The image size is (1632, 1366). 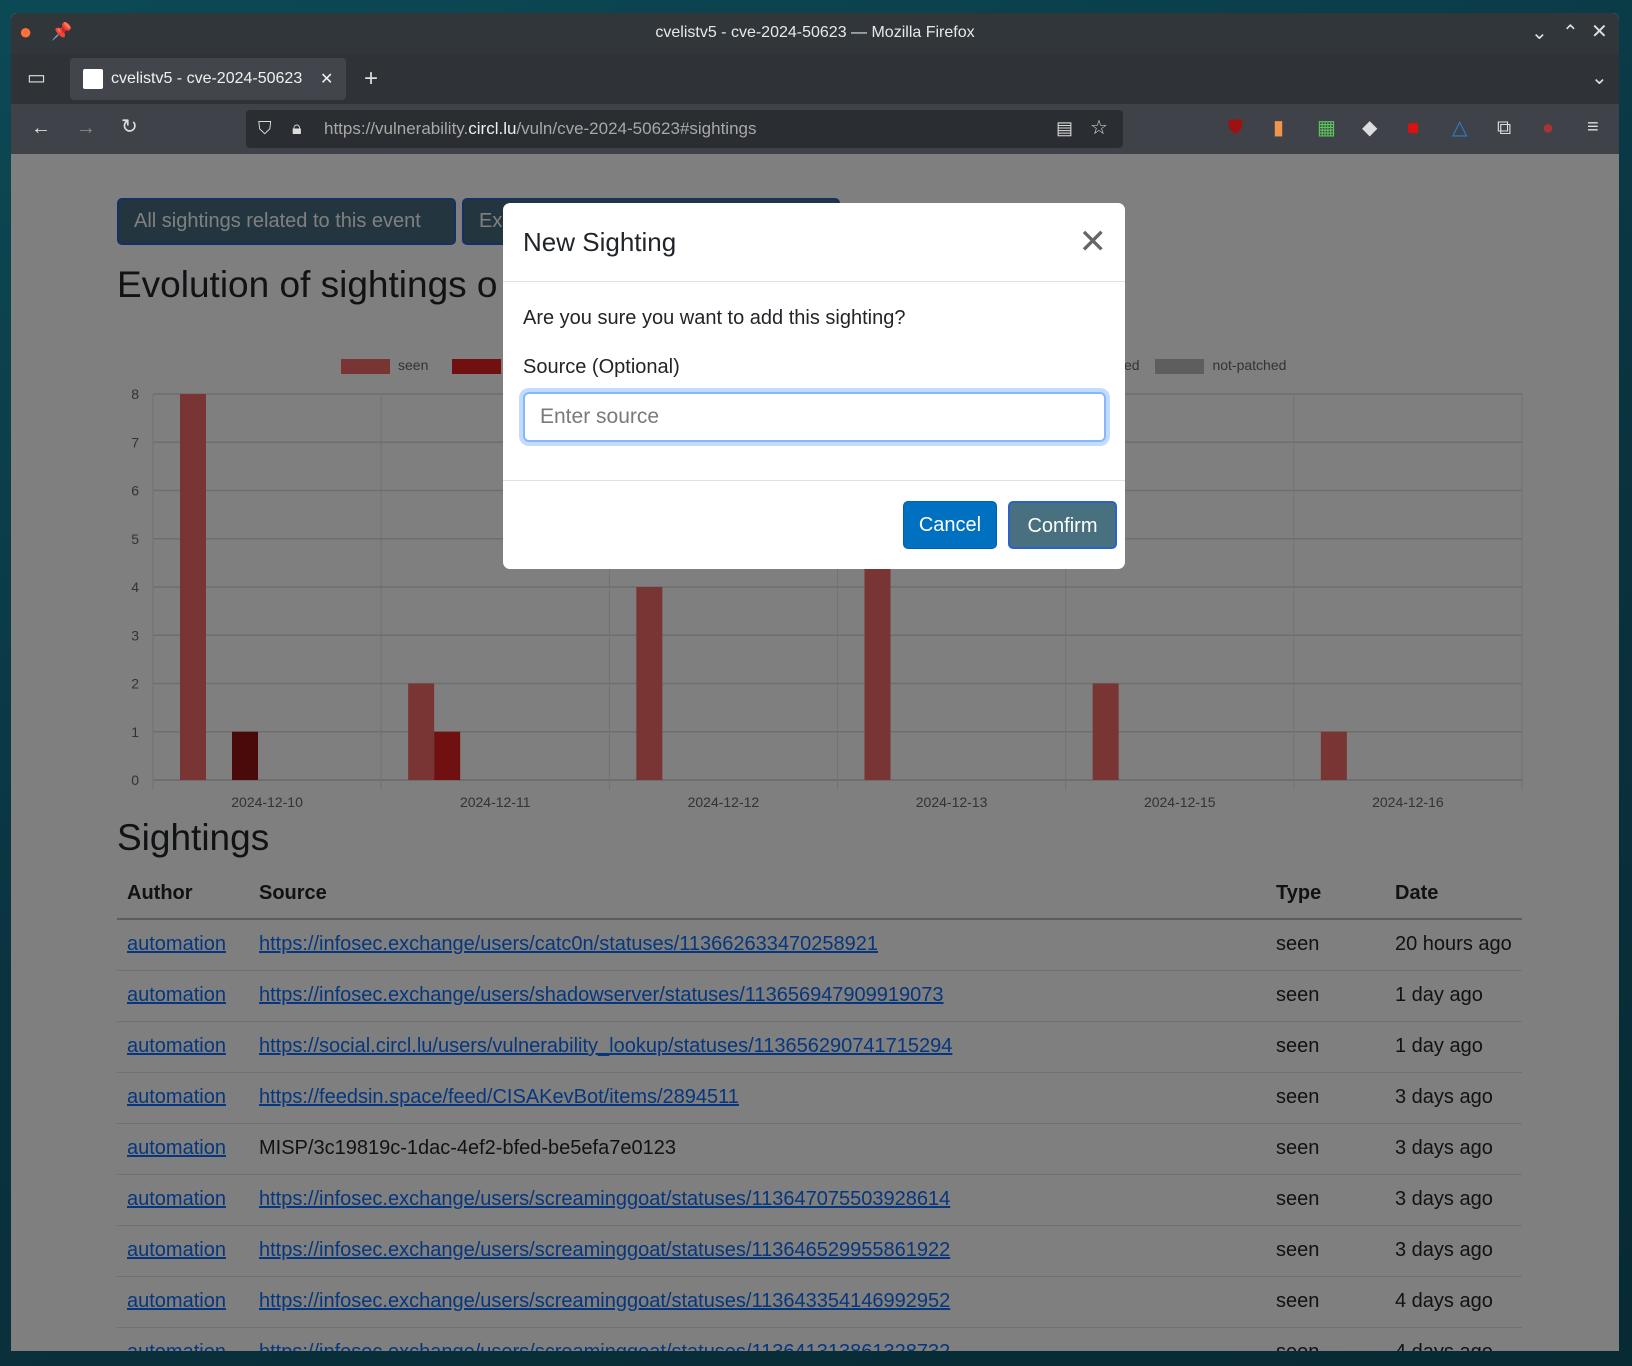 I want to click on tab-overview-icon: ▭, so click(x=36, y=78).